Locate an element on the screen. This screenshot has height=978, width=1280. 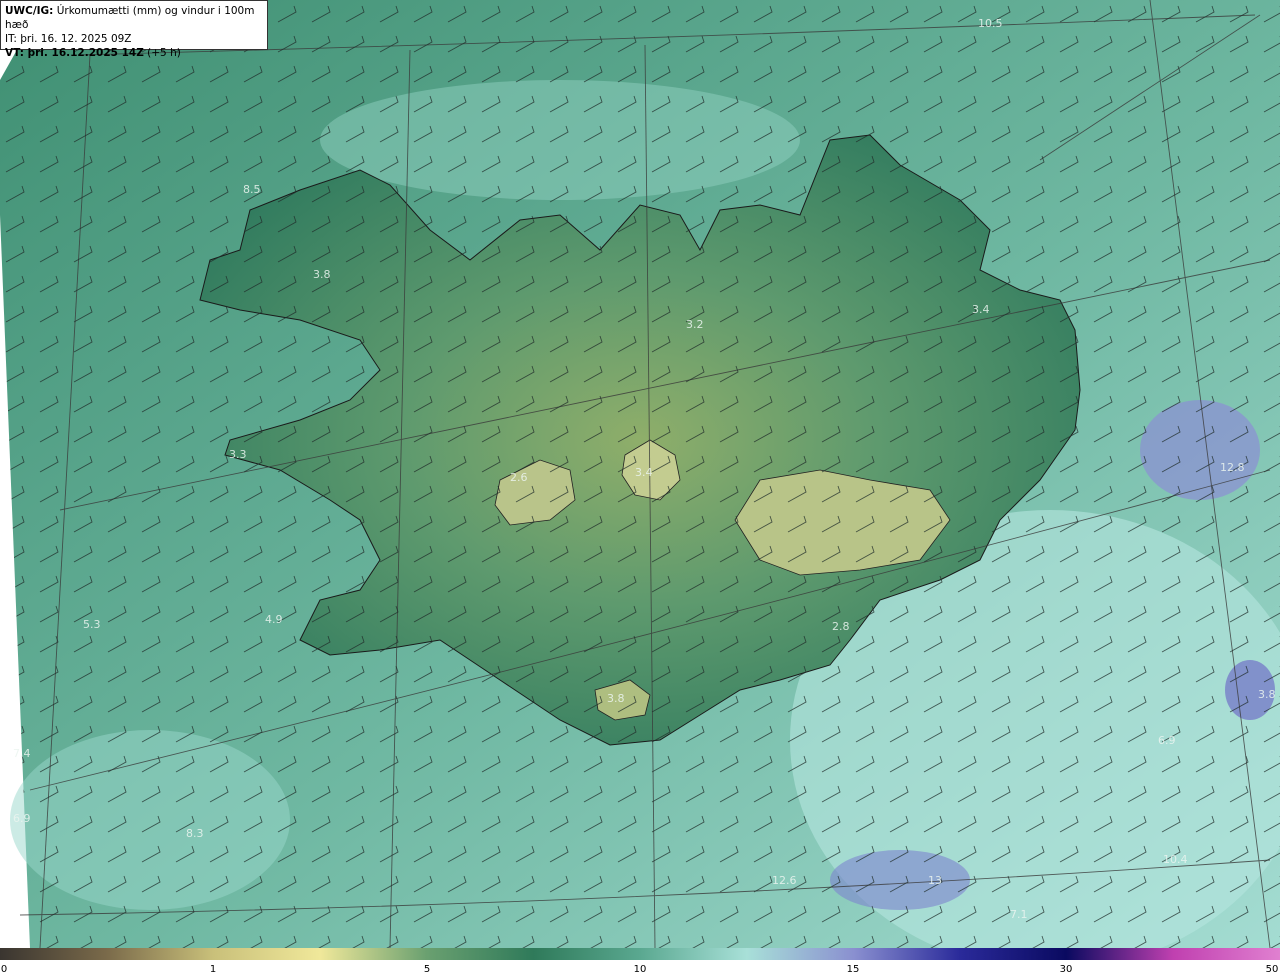
map-value-label: 10.5 is located at coordinates (990, 23).